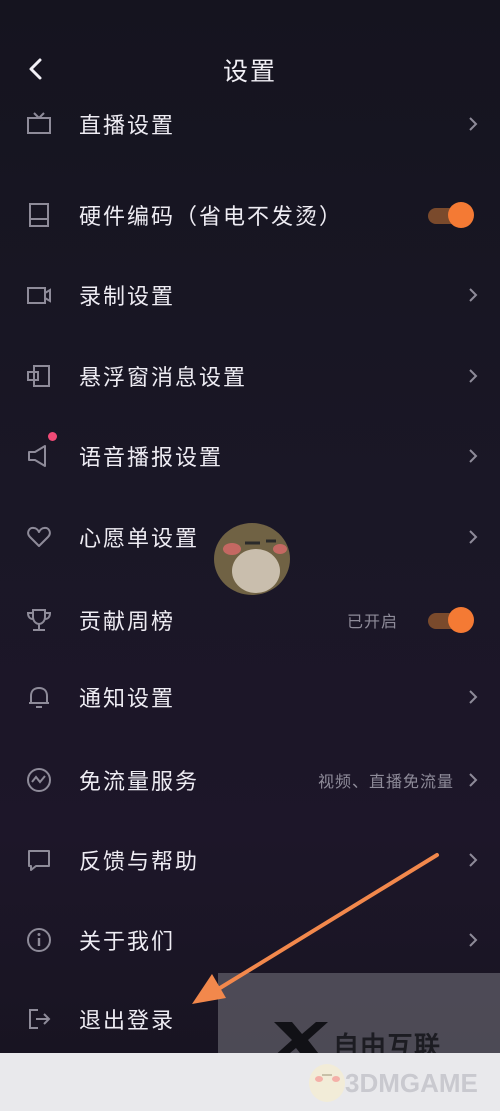  What do you see at coordinates (127, 942) in the screenshot?
I see `setting-label: 关于我们` at bounding box center [127, 942].